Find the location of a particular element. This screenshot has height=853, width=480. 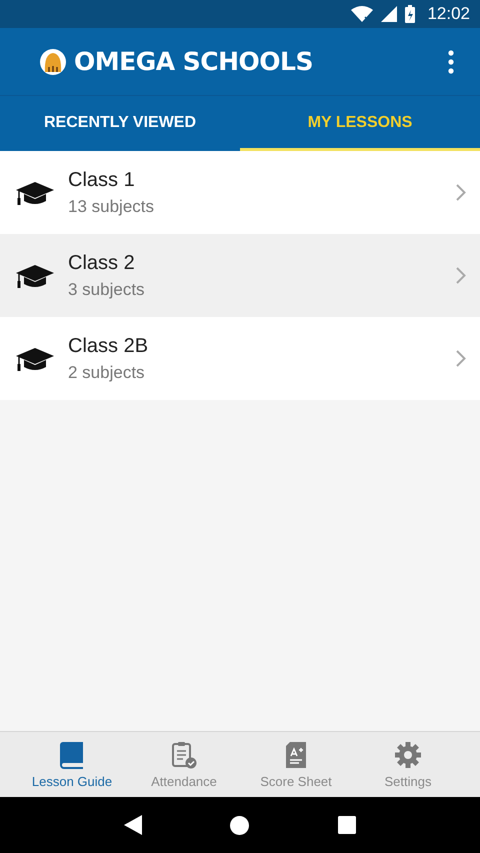

nav-tab: Attendance is located at coordinates (184, 764).